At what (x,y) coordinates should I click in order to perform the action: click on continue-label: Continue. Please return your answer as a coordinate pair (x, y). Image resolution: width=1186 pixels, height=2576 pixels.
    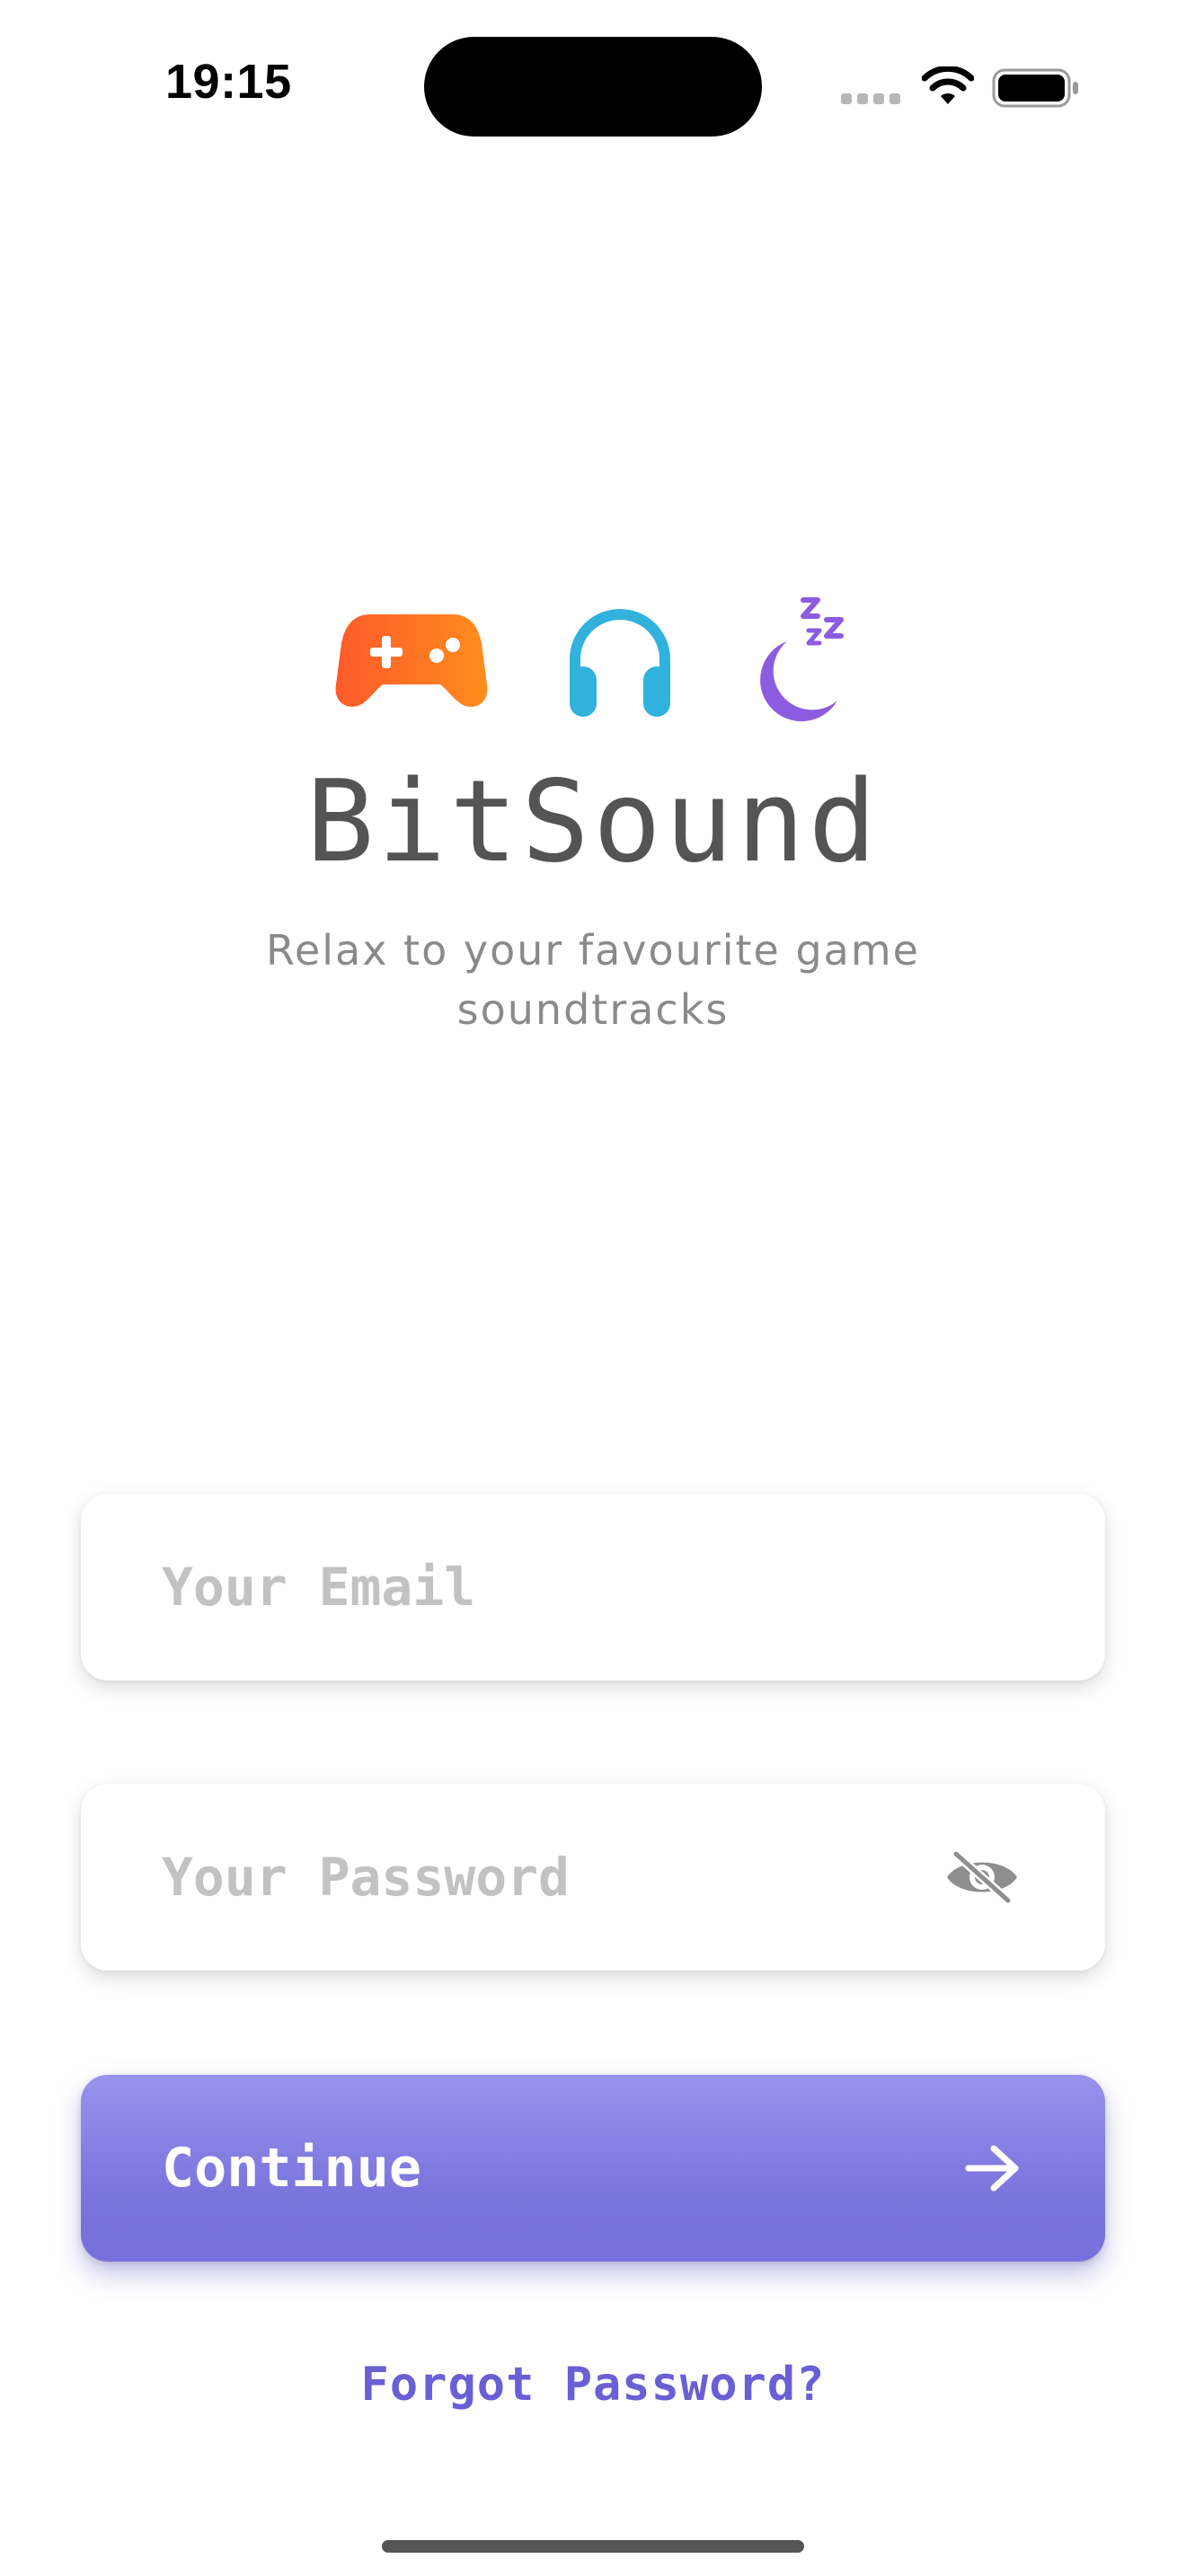
    Looking at the image, I should click on (291, 2168).